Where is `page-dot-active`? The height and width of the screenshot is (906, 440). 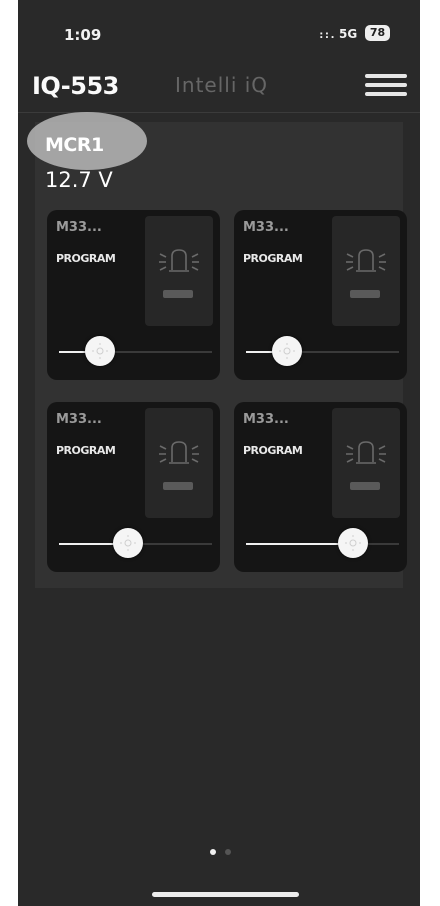
page-dot-active is located at coordinates (213, 852).